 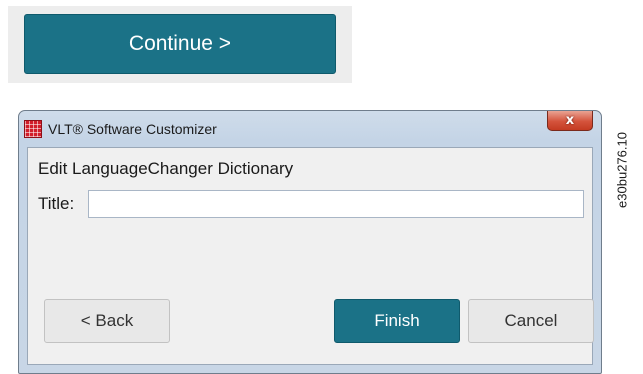 I want to click on app-icon, so click(x=33, y=129).